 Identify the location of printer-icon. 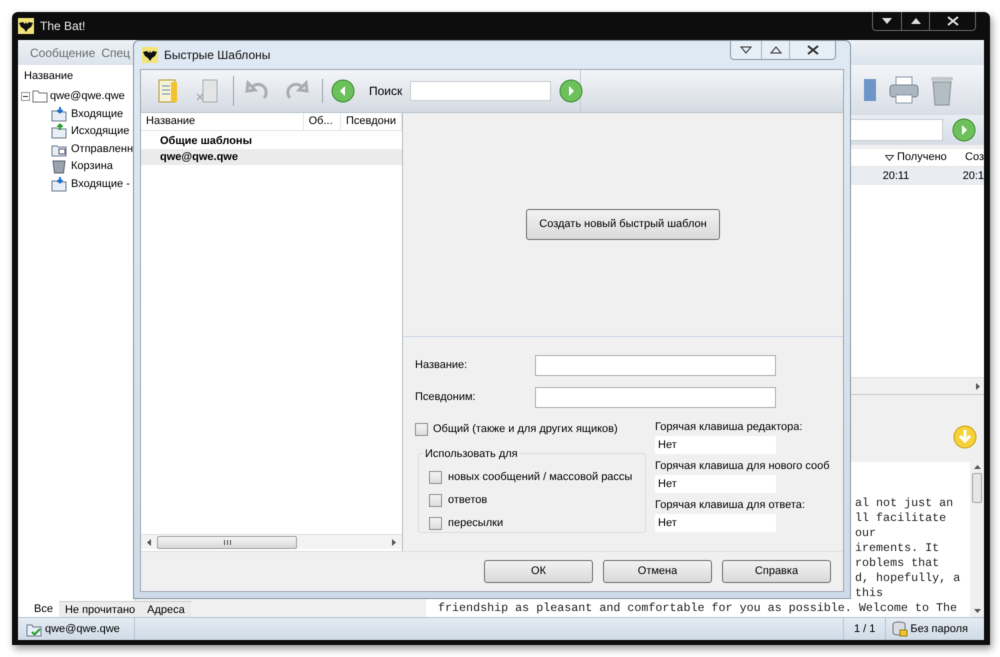
(904, 90).